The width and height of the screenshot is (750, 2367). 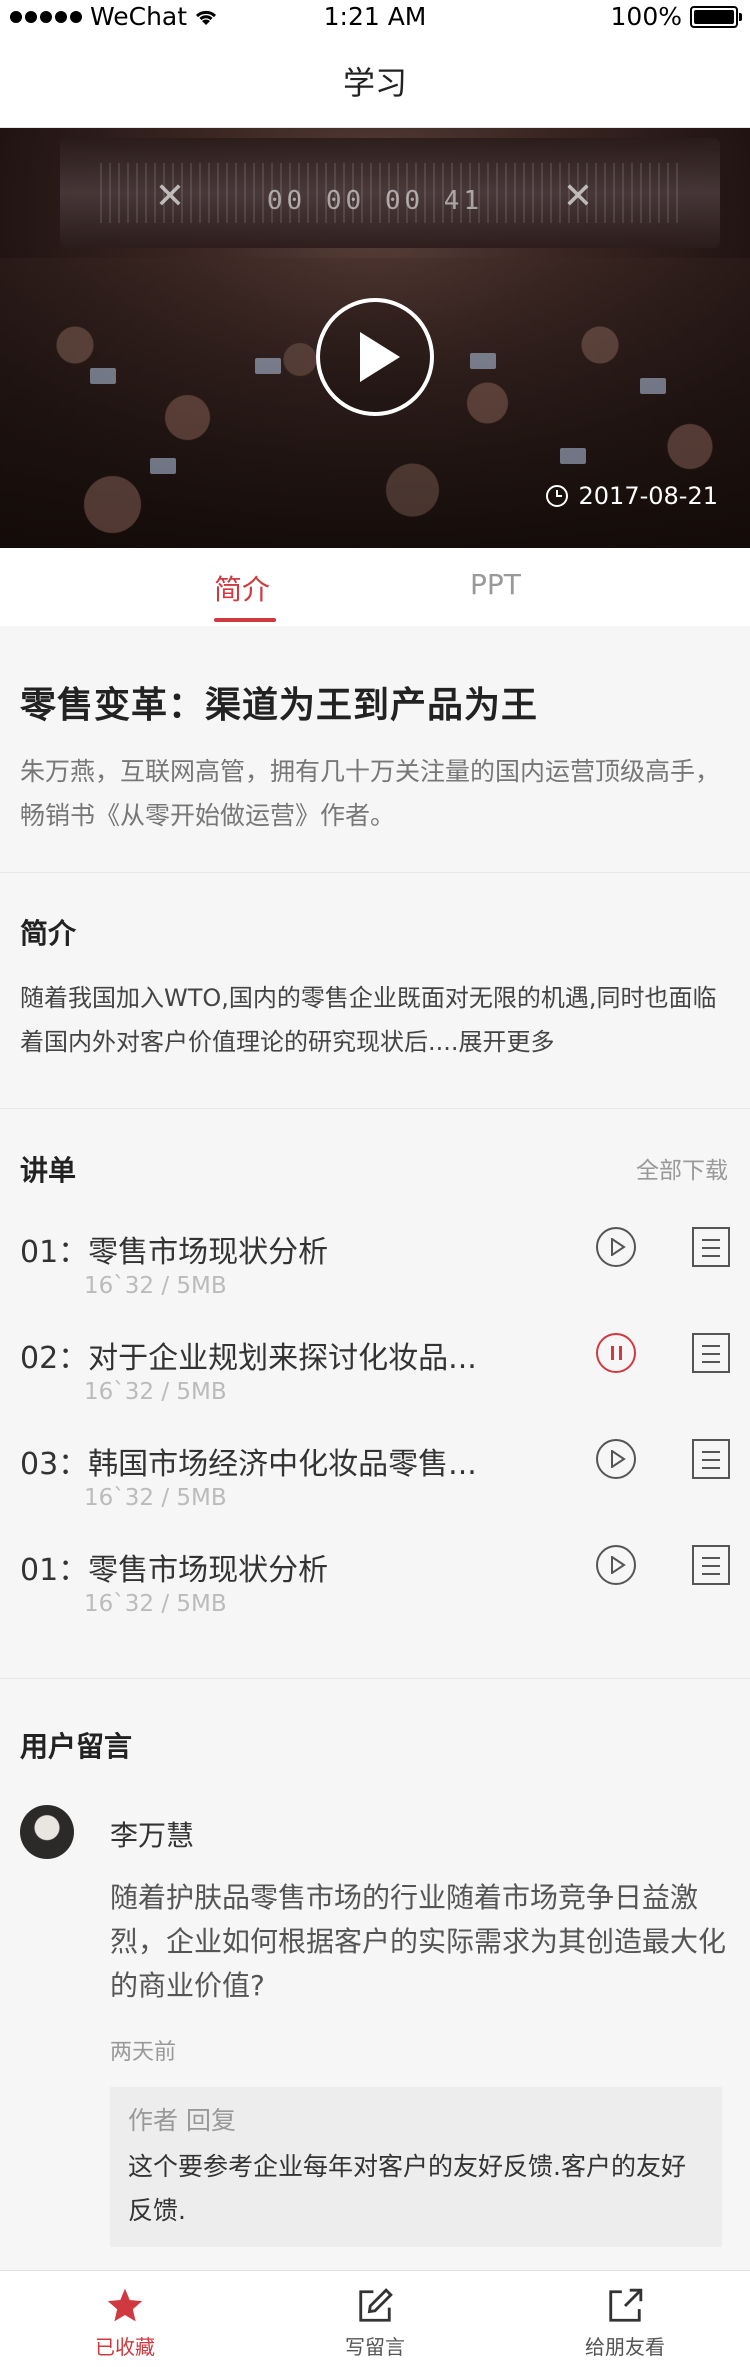 I want to click on content-tabs: 简介 PPT, so click(x=375, y=587).